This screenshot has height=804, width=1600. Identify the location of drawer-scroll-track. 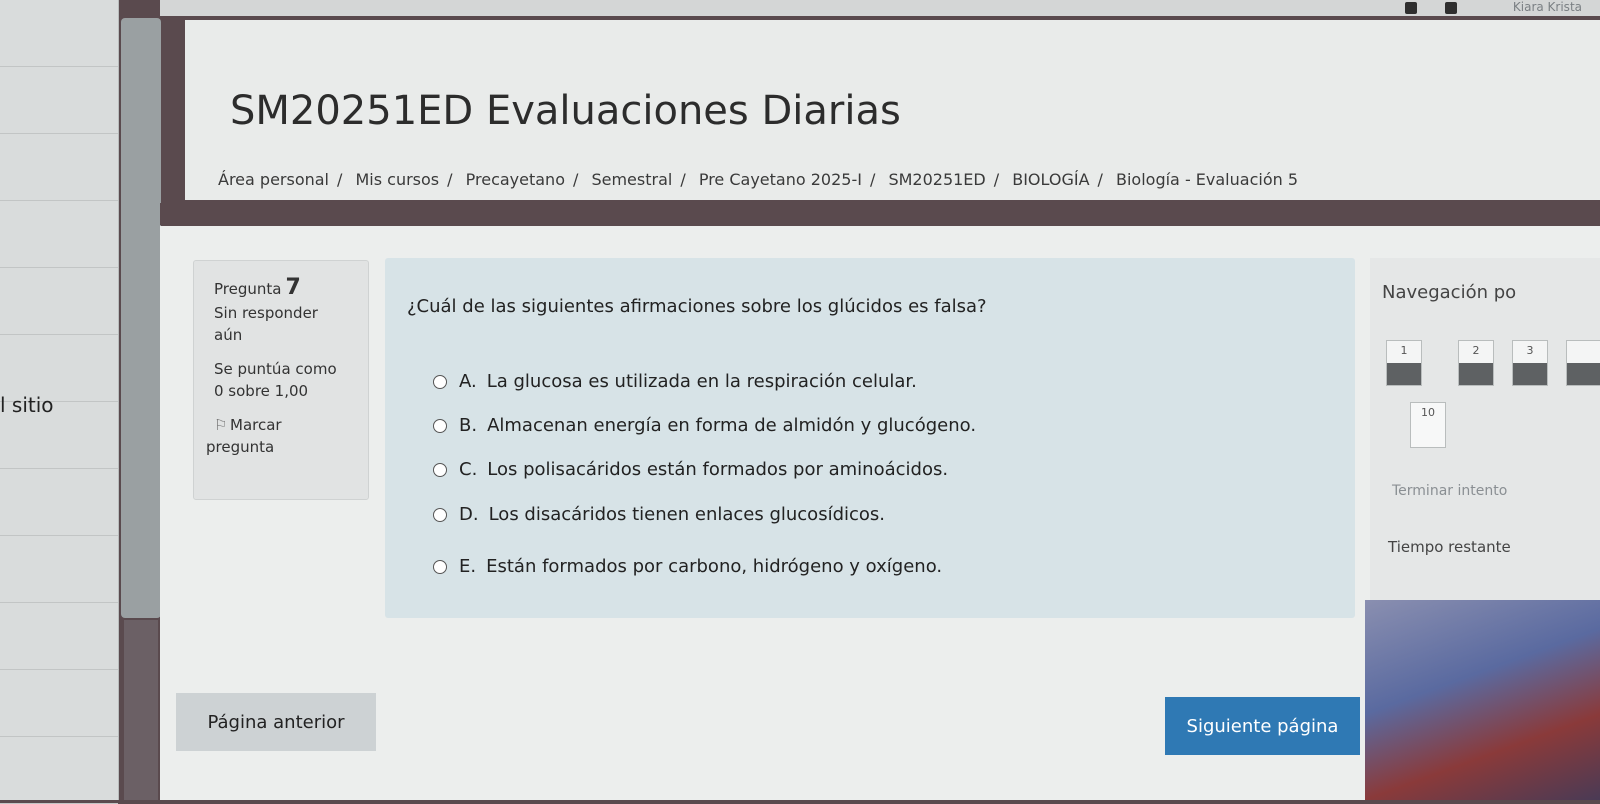
(141, 710).